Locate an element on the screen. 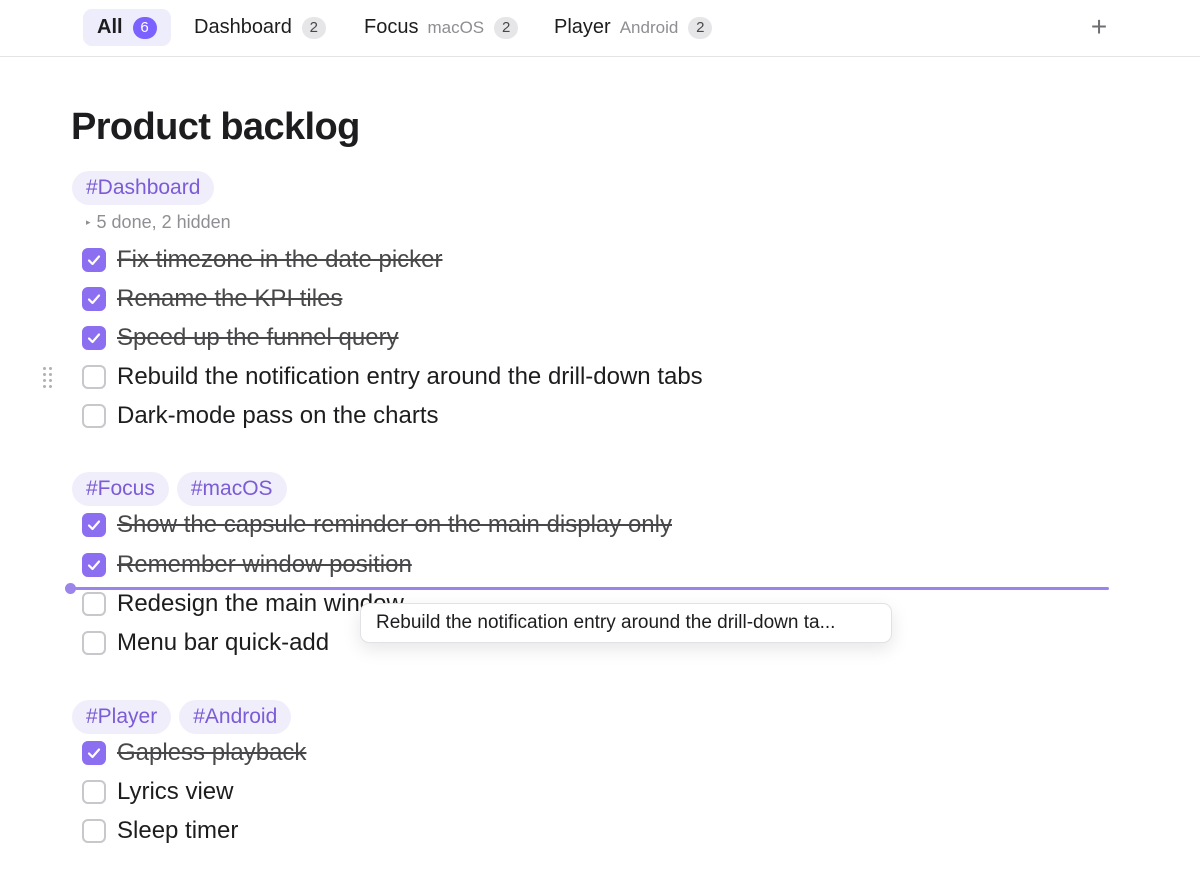 This screenshot has height=874, width=1200. tag-row: #Focus #macOS is located at coordinates (179, 489).